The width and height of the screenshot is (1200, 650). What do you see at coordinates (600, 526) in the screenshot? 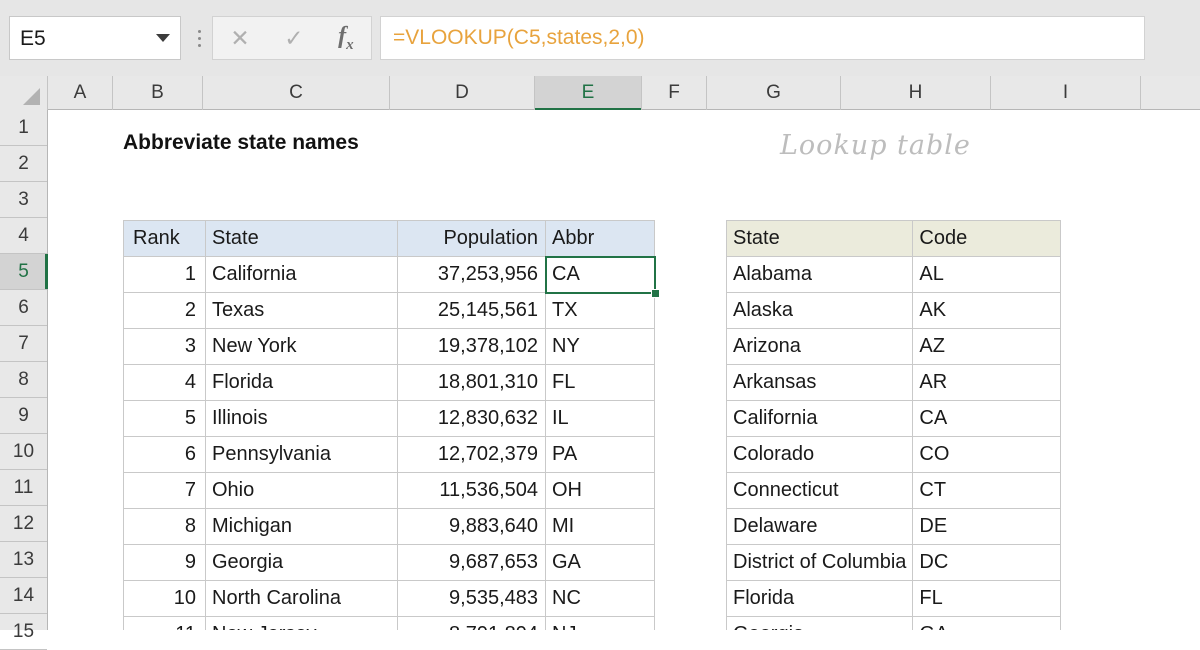
I see `cell-abbr: MI` at bounding box center [600, 526].